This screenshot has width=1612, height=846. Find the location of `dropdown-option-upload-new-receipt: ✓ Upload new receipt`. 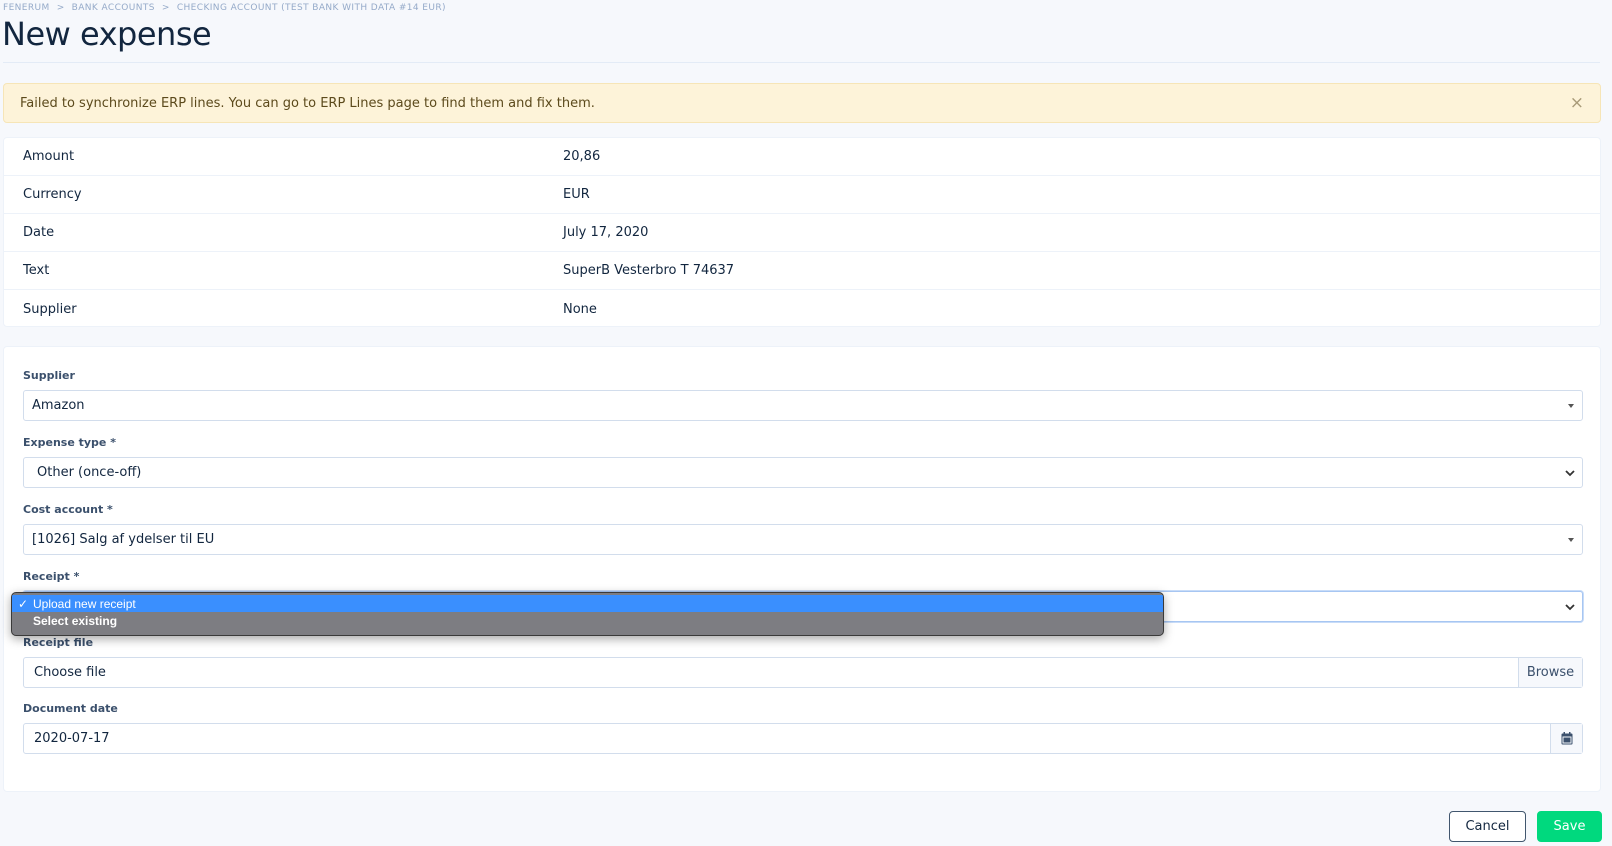

dropdown-option-upload-new-receipt: ✓ Upload new receipt is located at coordinates (587, 603).